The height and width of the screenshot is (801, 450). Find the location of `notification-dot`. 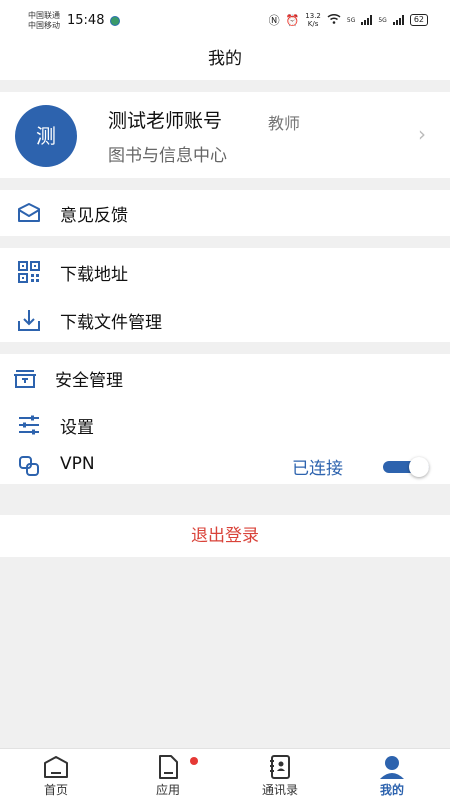

notification-dot is located at coordinates (194, 761).